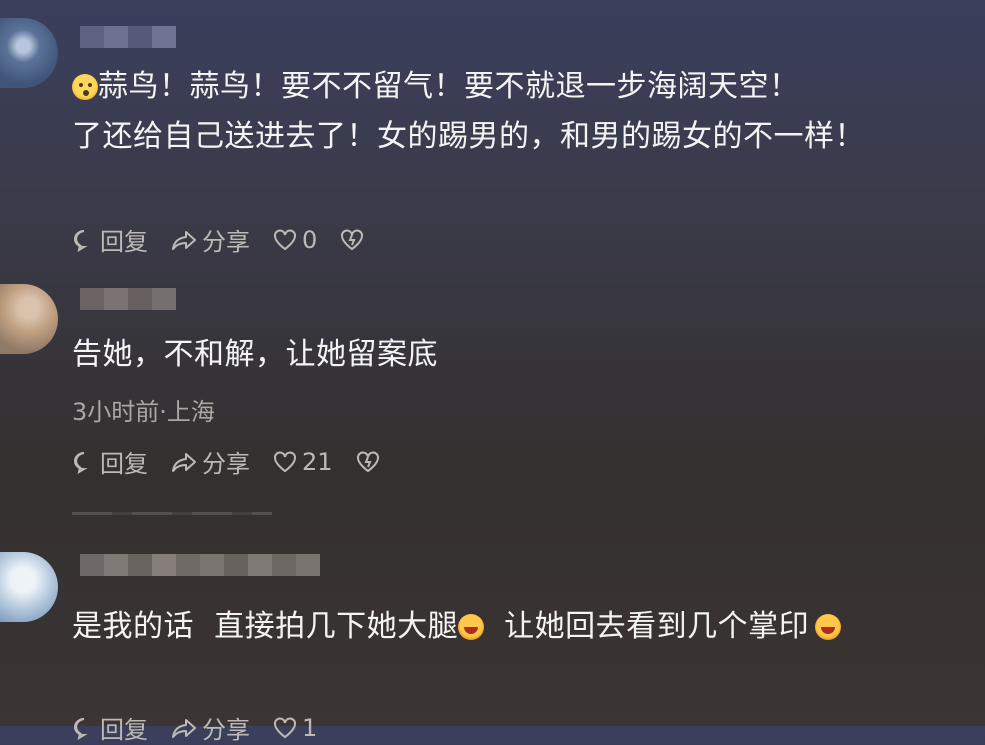 The height and width of the screenshot is (745, 985). I want to click on like-button: 1, so click(294, 728).